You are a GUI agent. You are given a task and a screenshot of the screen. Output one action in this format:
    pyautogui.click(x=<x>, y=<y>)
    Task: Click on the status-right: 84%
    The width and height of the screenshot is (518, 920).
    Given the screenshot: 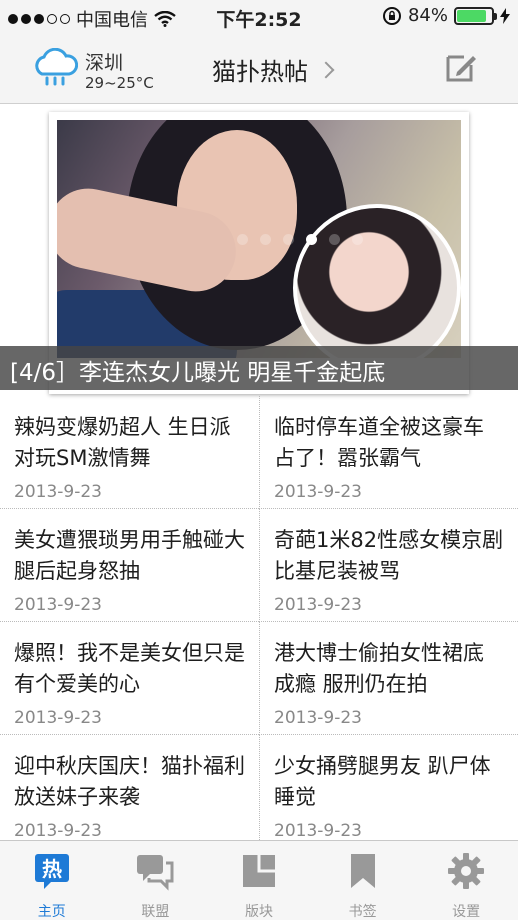 What is the action you would take?
    pyautogui.click(x=446, y=15)
    